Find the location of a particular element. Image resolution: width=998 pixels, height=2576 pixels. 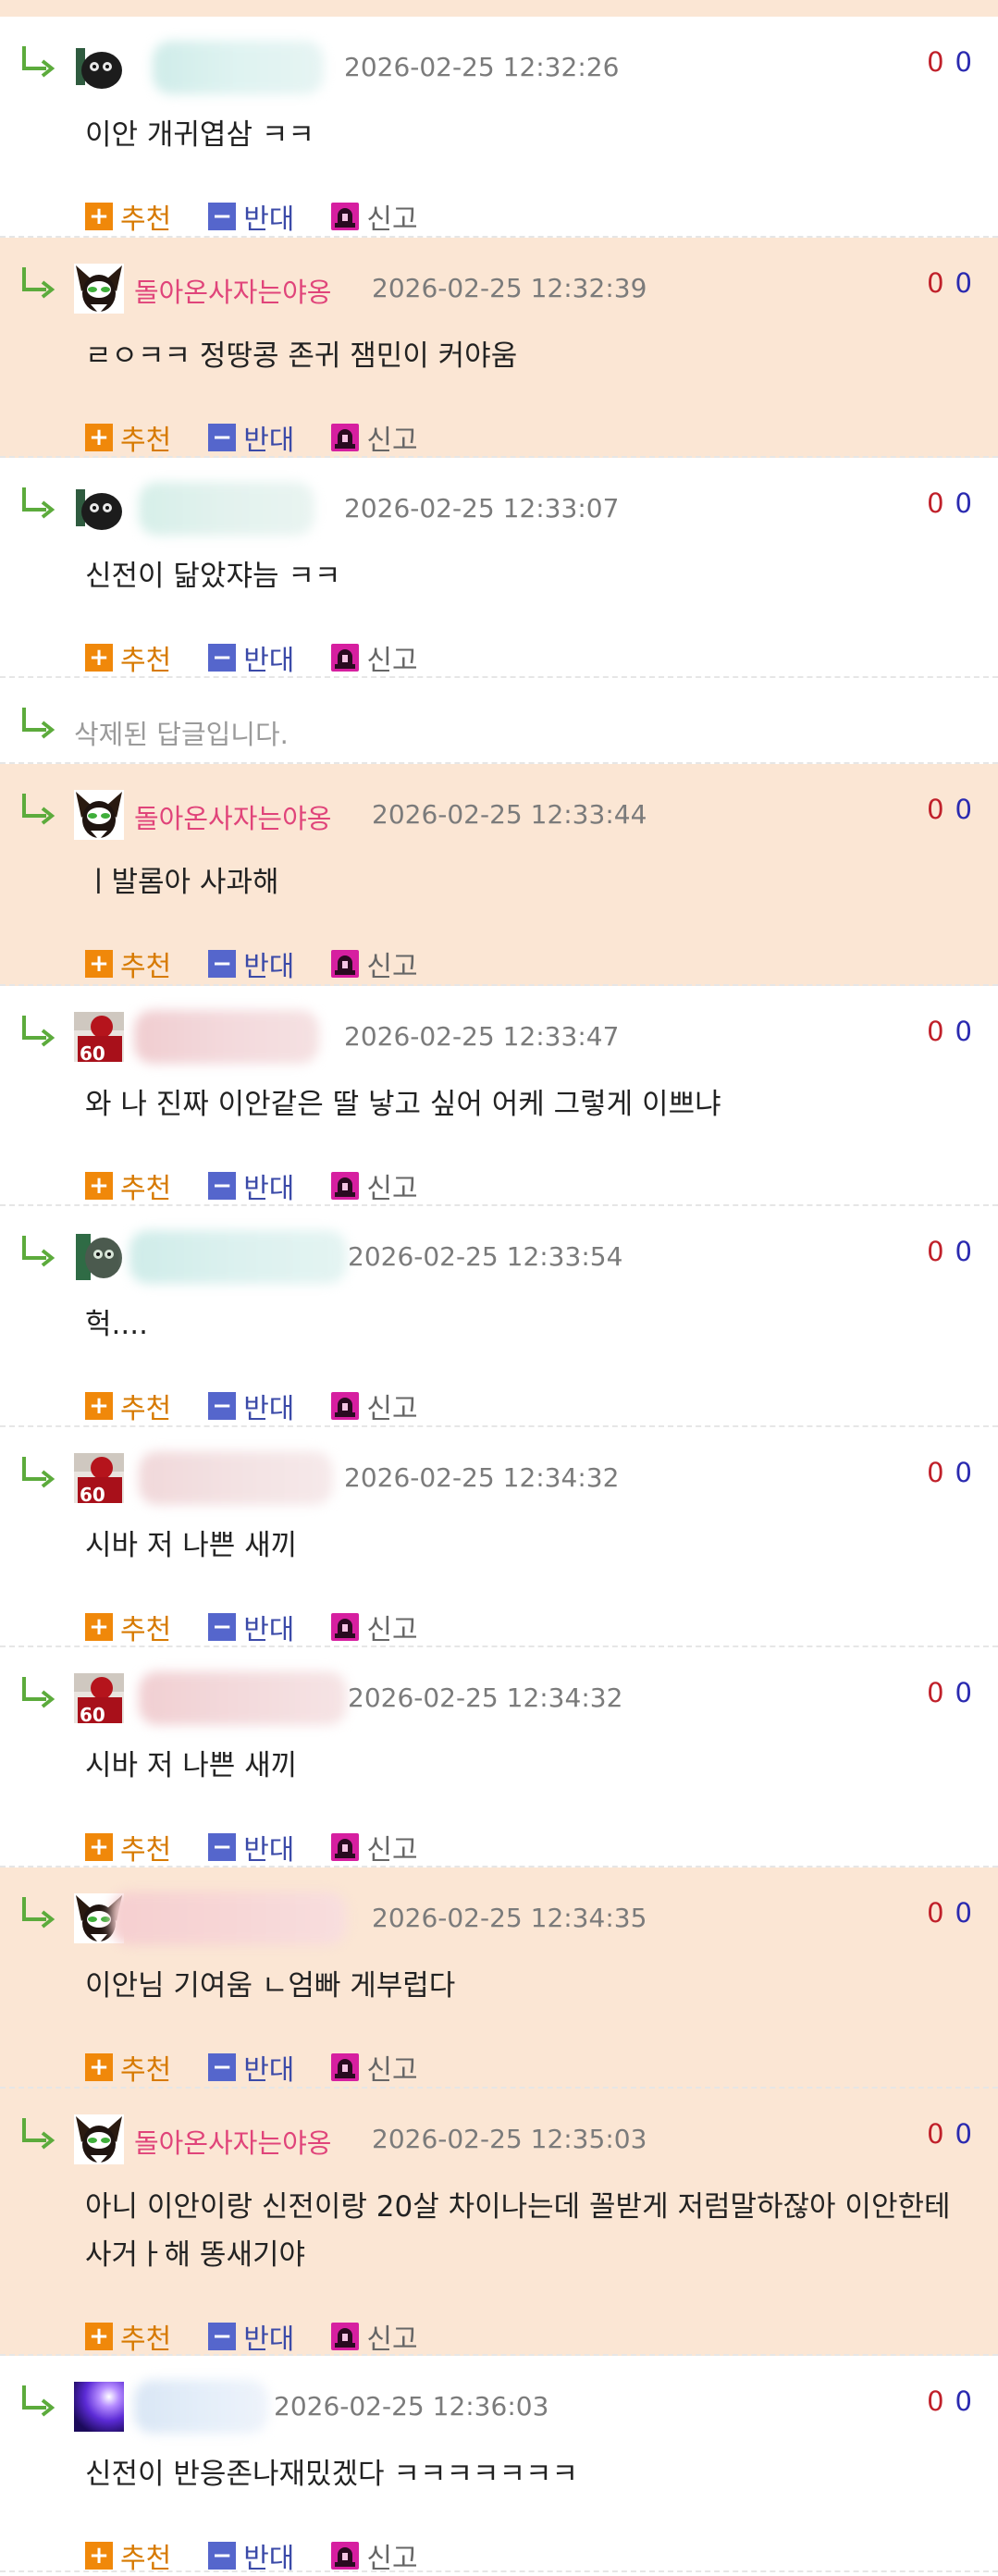

deleted-notice: 삭제된 답글입니다. is located at coordinates (181, 734).